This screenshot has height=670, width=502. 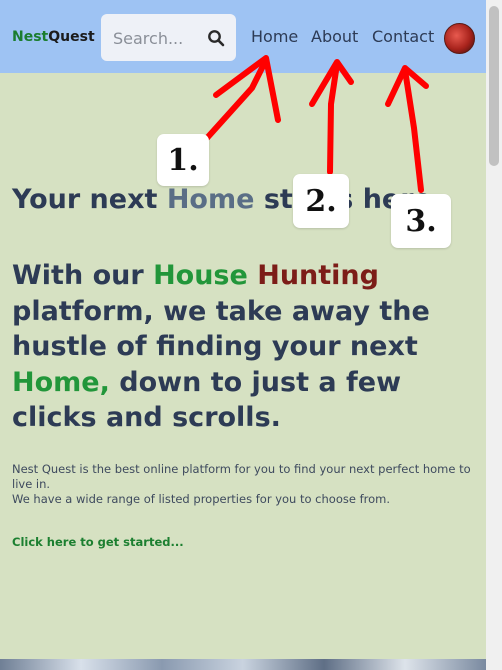 What do you see at coordinates (200, 275) in the screenshot?
I see `heading-green-text: House` at bounding box center [200, 275].